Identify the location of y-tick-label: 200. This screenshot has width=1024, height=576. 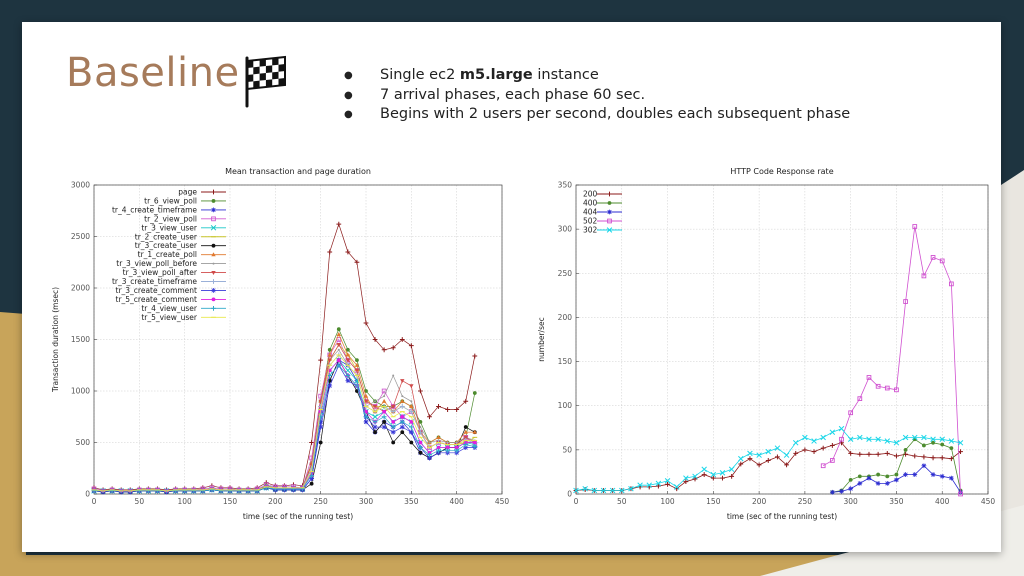
(565, 317).